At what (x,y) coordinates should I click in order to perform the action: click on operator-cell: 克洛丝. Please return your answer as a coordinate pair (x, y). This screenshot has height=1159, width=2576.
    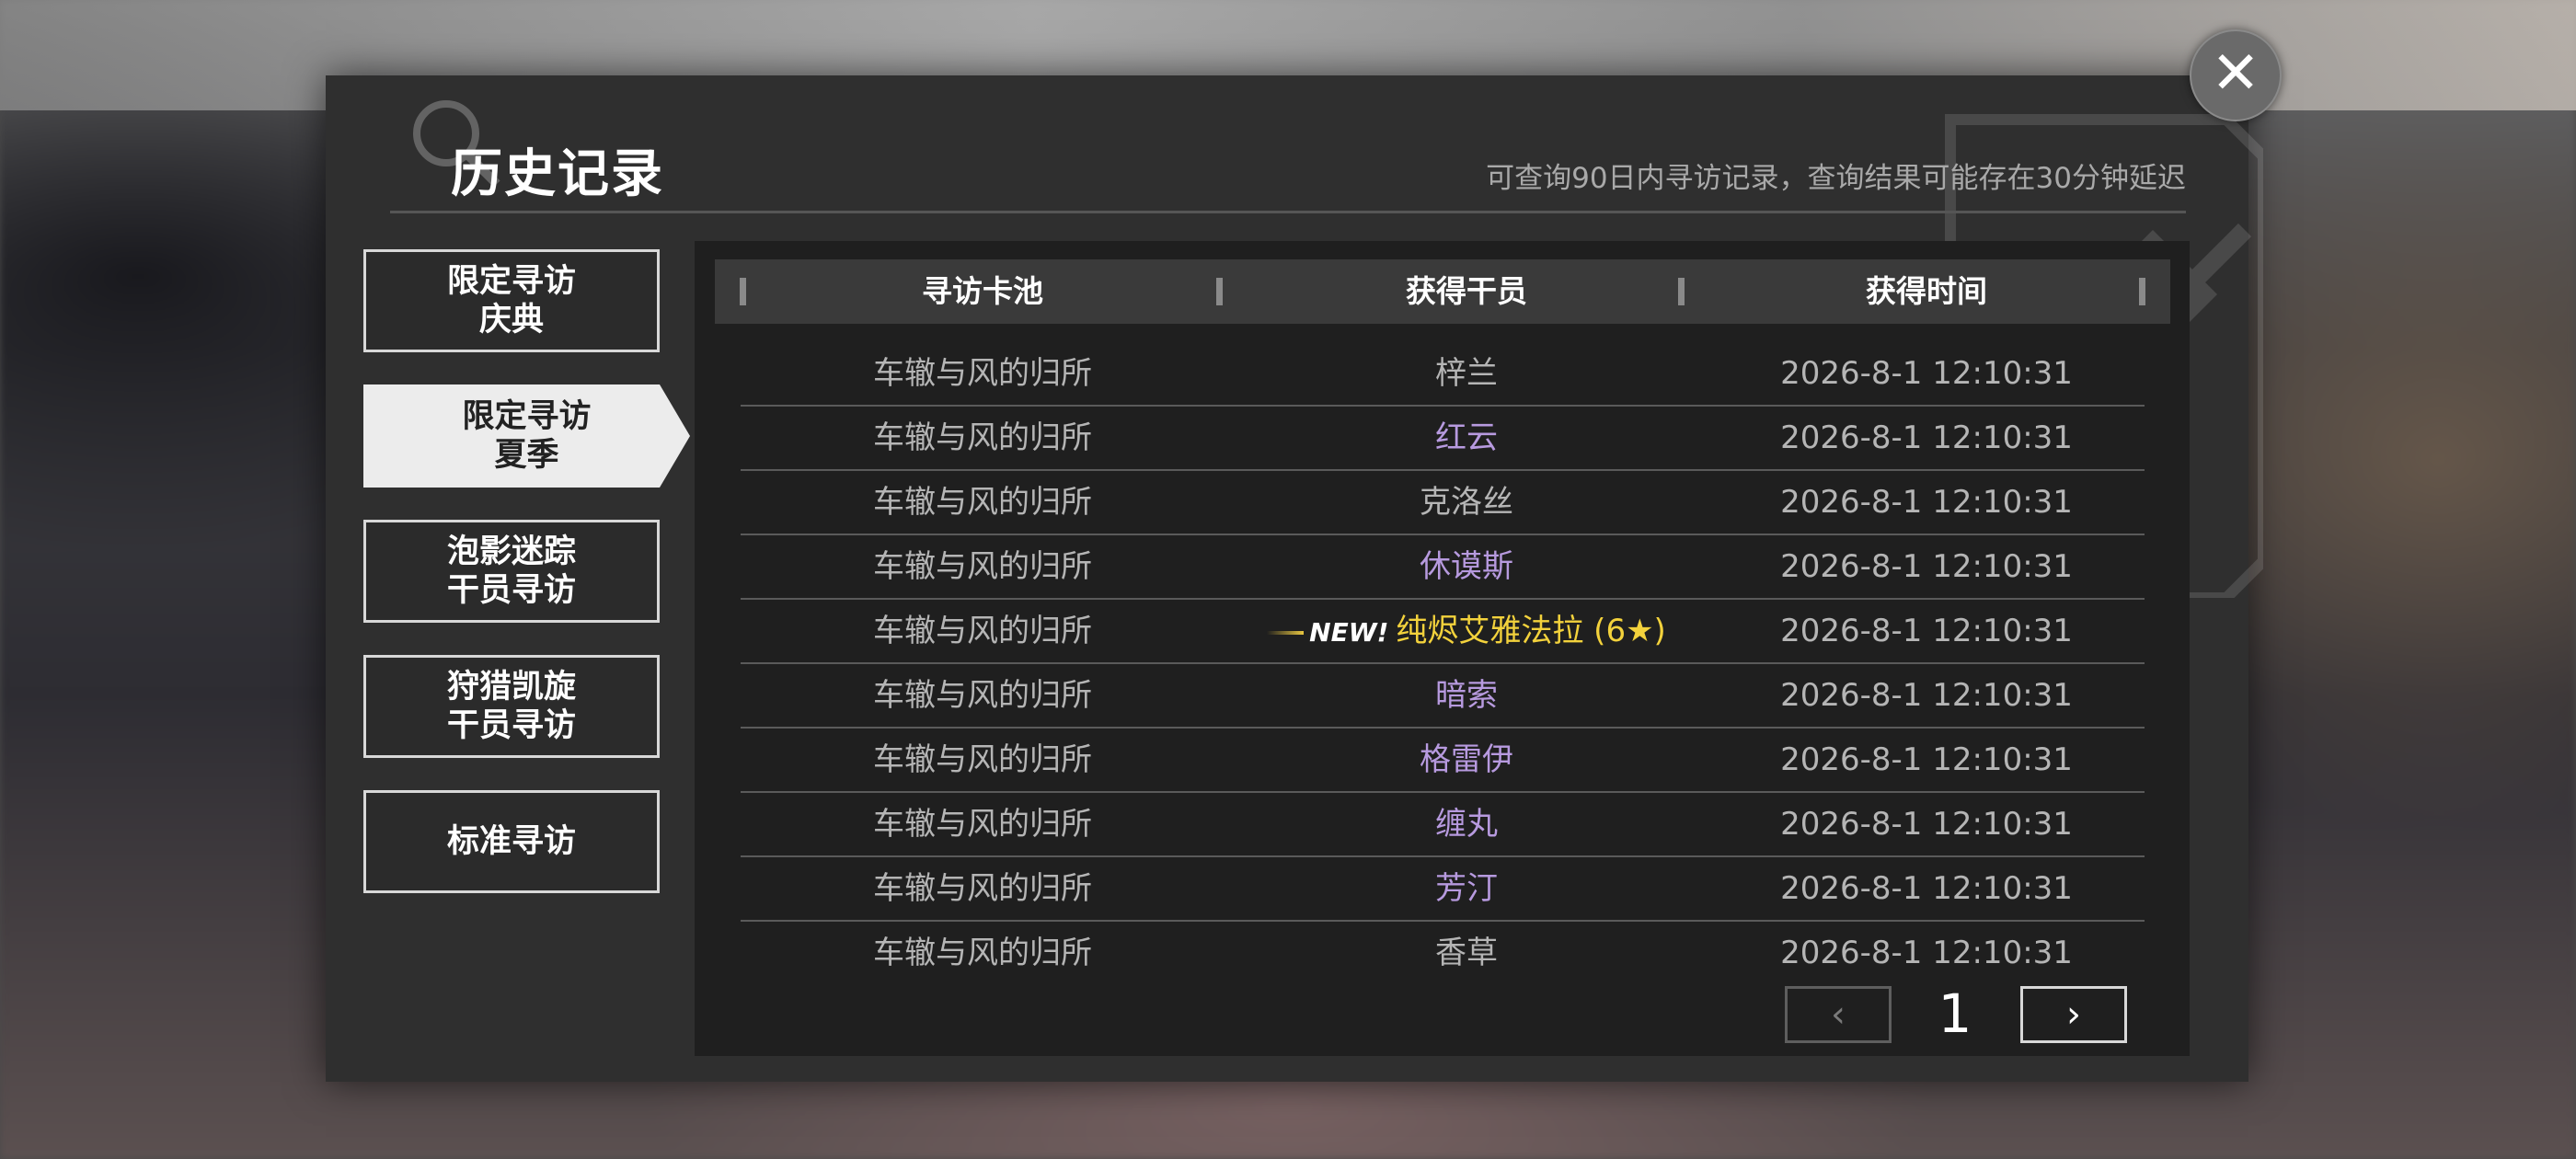
    Looking at the image, I should click on (1466, 502).